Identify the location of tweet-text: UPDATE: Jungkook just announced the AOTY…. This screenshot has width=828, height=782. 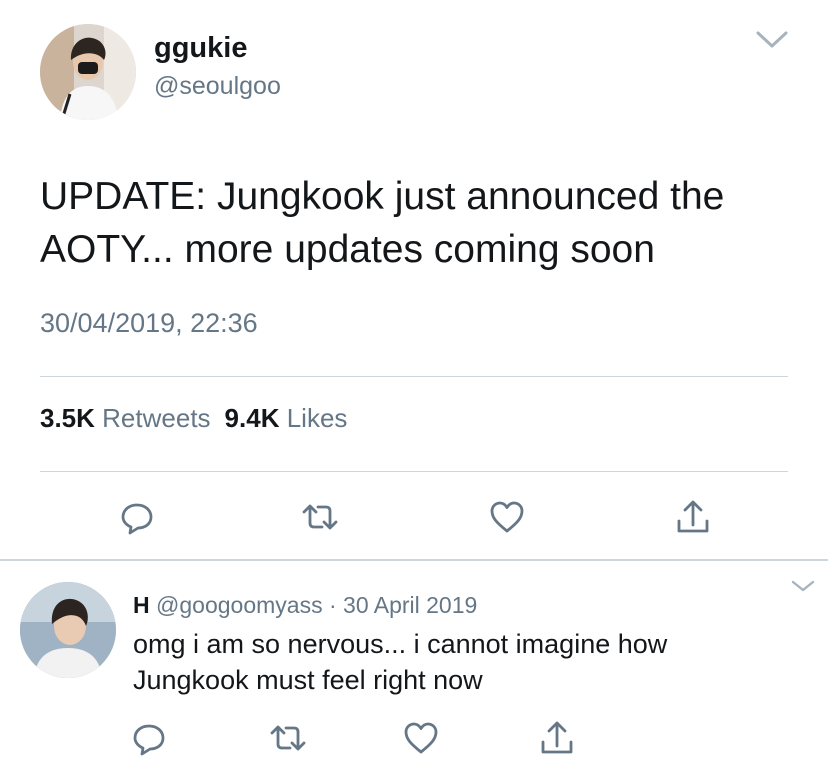
(420, 223).